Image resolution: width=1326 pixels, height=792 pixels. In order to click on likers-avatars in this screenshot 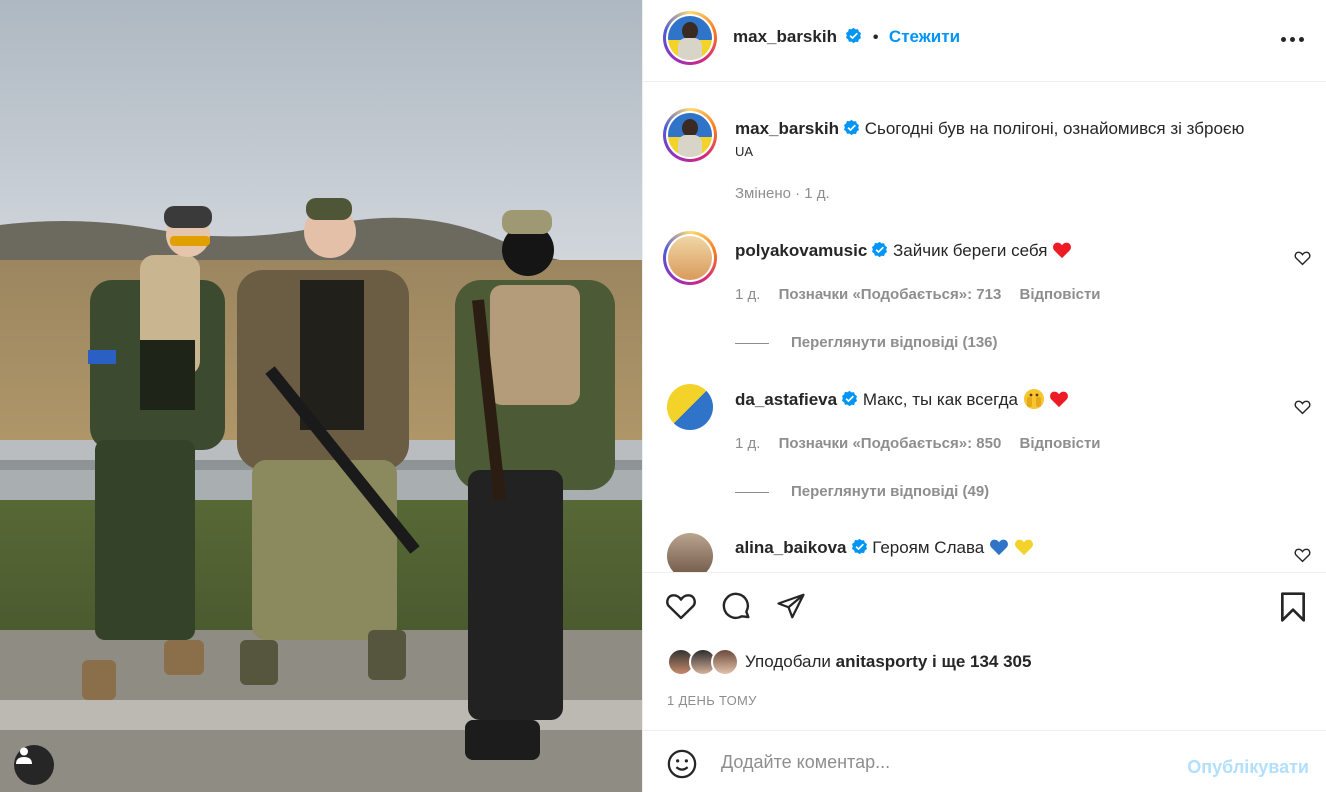, I will do `click(703, 662)`.